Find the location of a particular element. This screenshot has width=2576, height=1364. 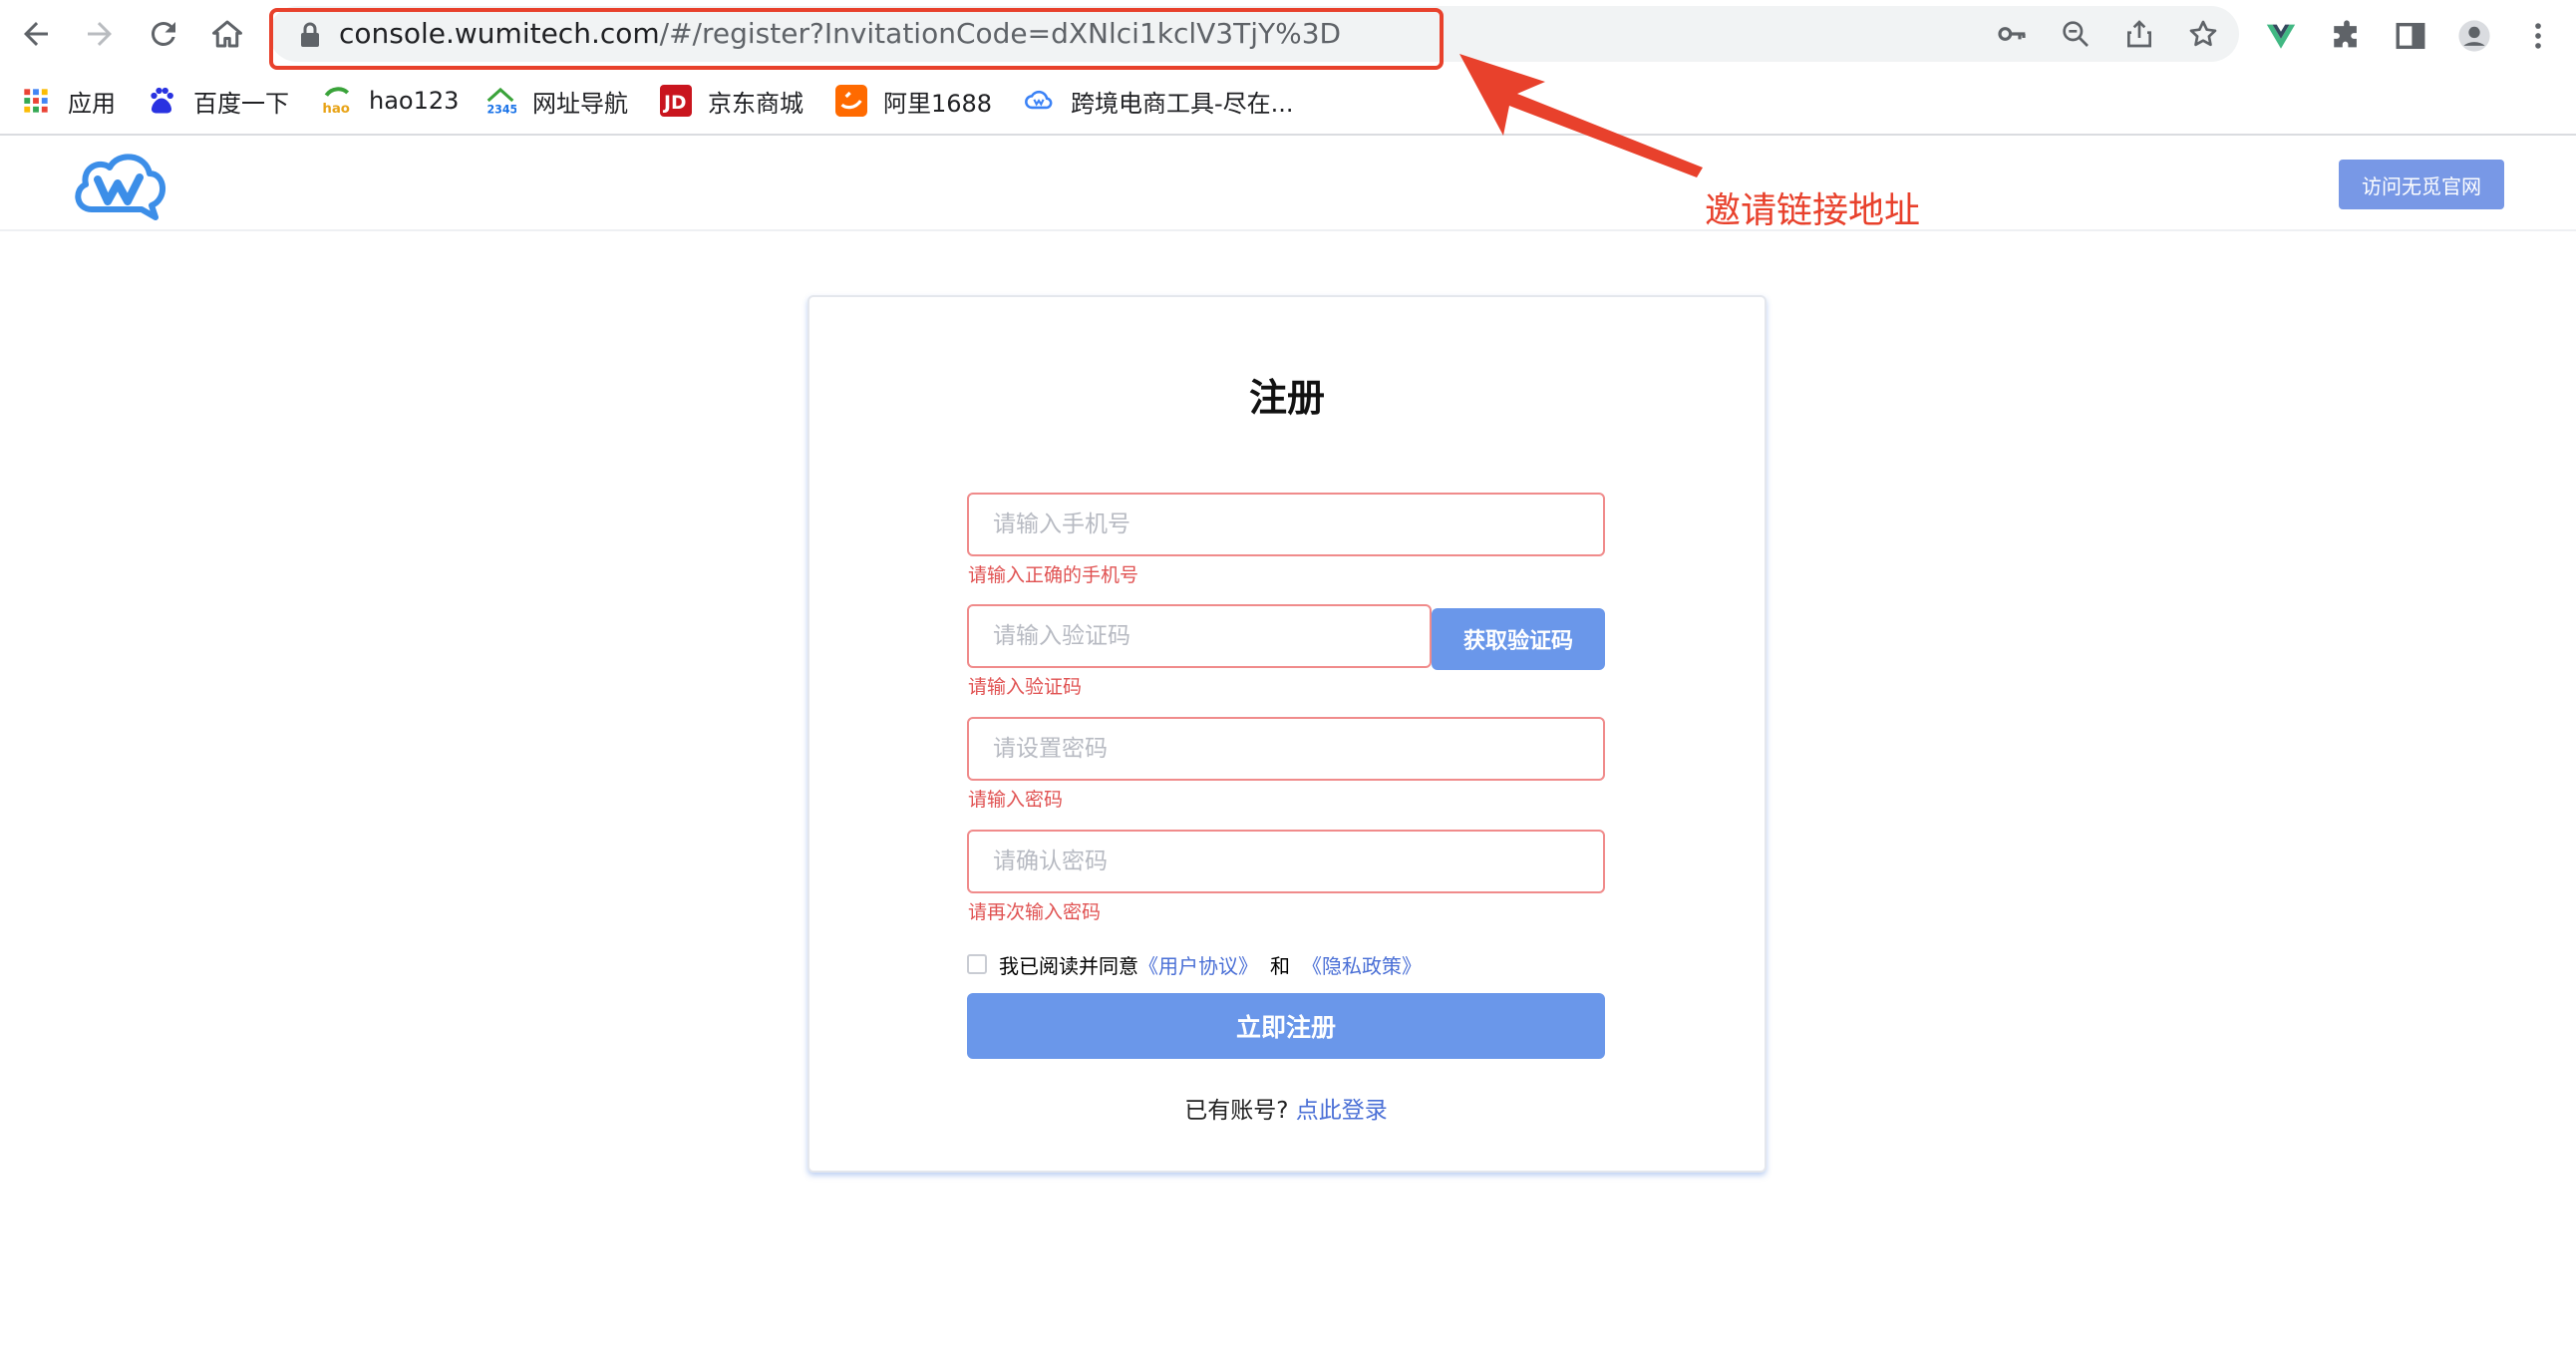

agree-text: 我已阅读并同意 is located at coordinates (1068, 966).